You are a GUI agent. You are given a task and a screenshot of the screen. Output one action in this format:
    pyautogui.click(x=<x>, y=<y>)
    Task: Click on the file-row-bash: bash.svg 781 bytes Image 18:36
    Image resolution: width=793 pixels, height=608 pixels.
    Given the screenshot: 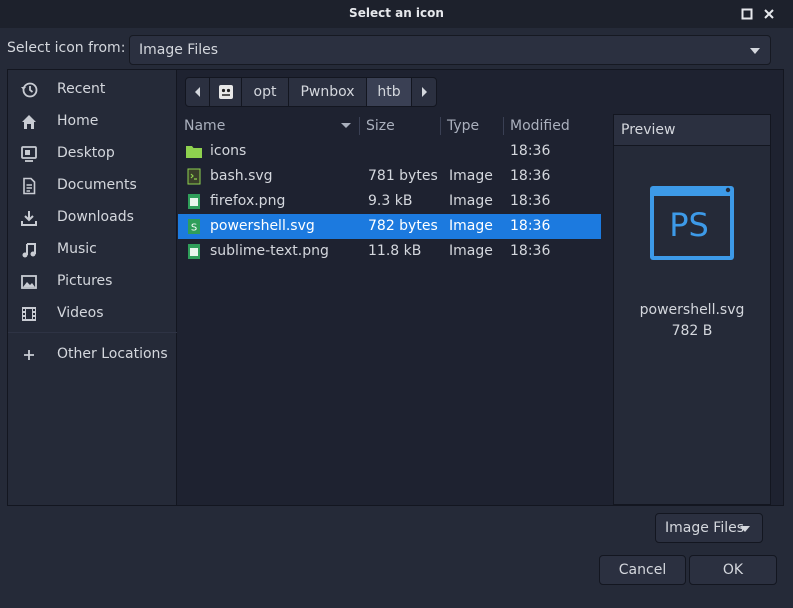 What is the action you would take?
    pyautogui.click(x=389, y=176)
    